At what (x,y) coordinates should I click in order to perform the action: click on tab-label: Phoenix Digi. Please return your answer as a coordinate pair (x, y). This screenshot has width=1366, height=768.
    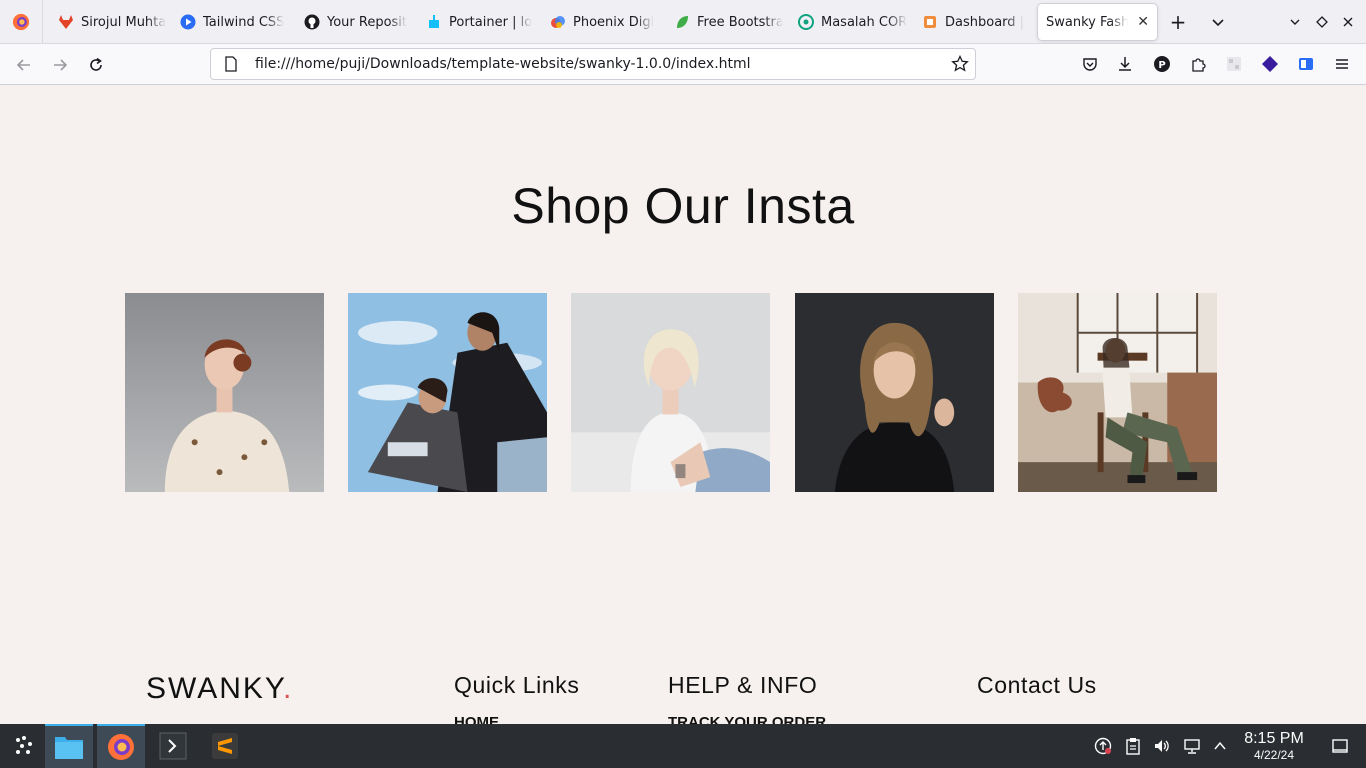
    Looking at the image, I should click on (614, 22).